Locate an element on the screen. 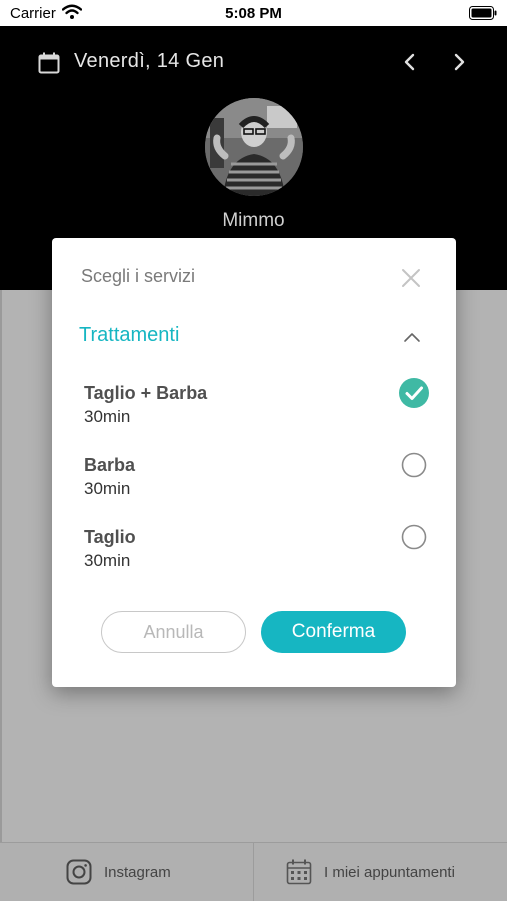 The width and height of the screenshot is (507, 901). service-name: Taglio + Barba is located at coordinates (146, 393).